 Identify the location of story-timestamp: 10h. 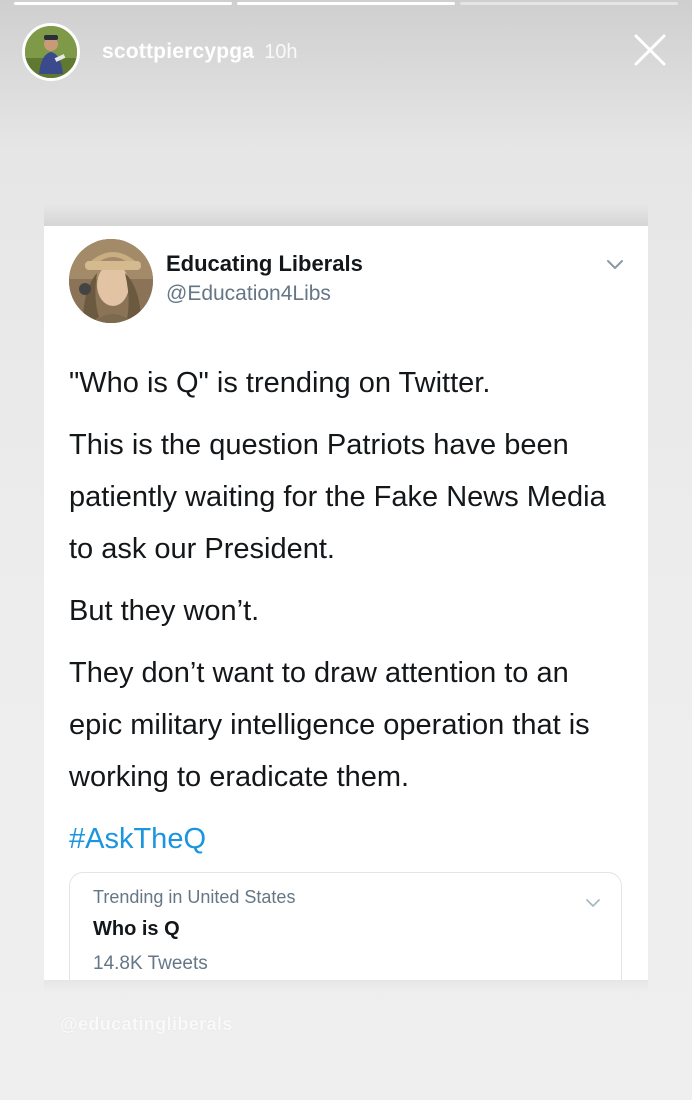
(281, 52).